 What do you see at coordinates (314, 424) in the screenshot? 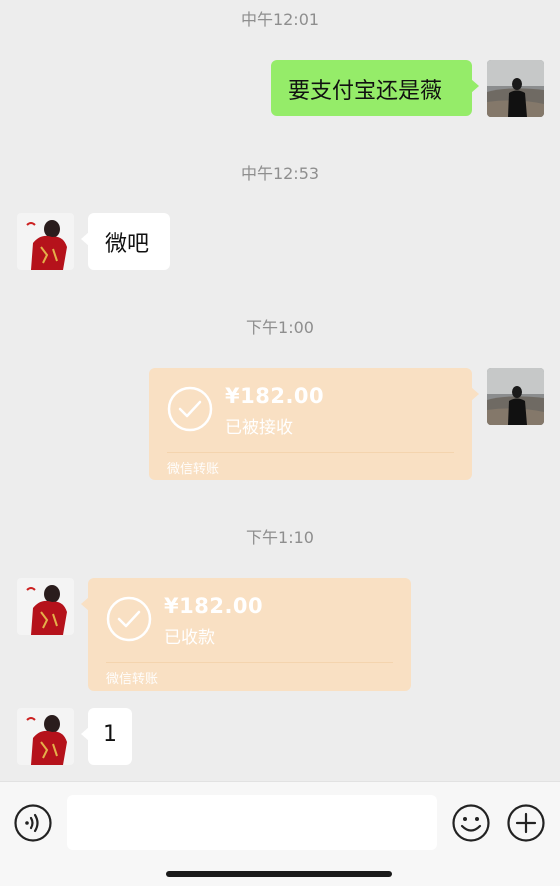
I see `transfer-card-sent: ¥182.00 已被接收 微信转账` at bounding box center [314, 424].